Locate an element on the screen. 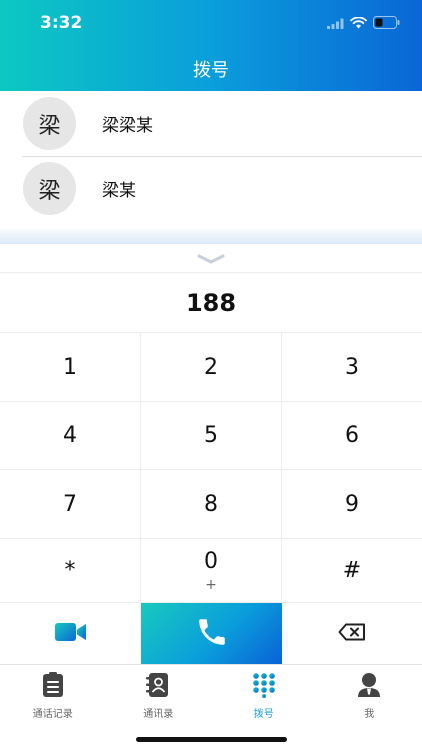  clipboard-icon is located at coordinates (53, 687).